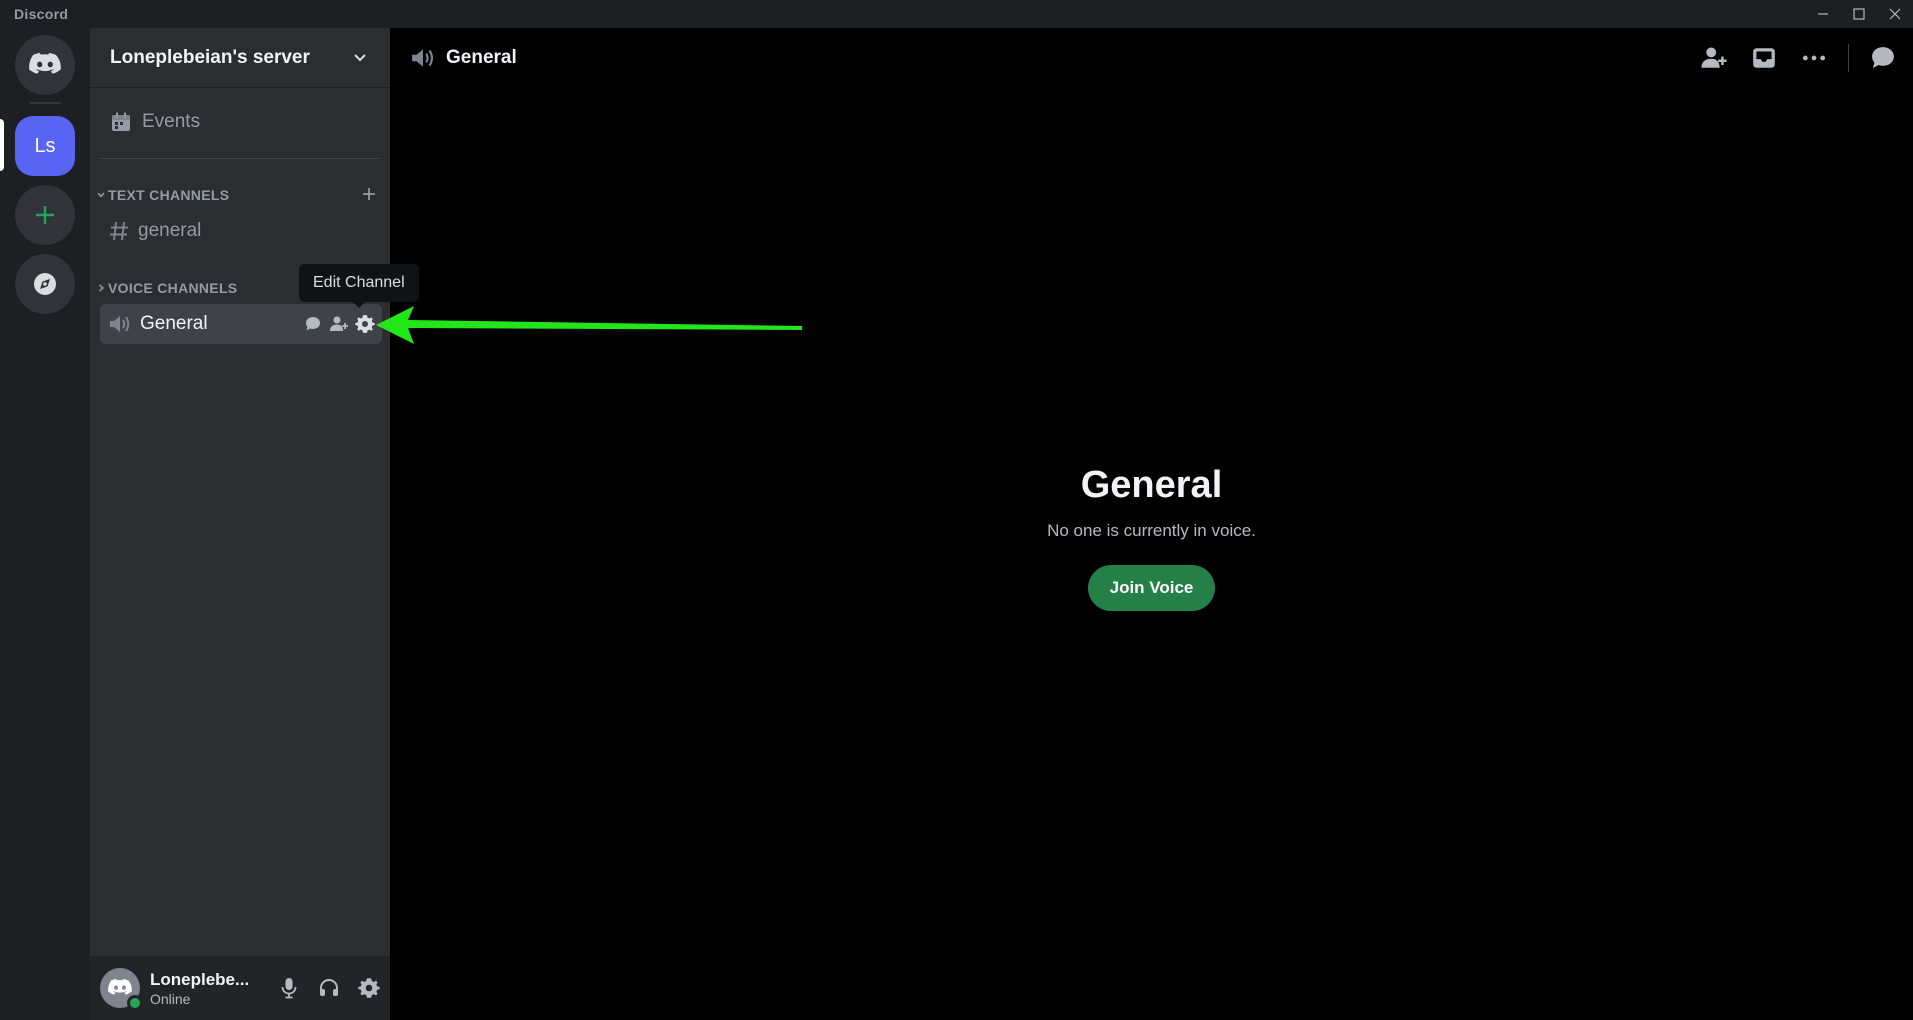  I want to click on server-initials: Ls, so click(45, 145).